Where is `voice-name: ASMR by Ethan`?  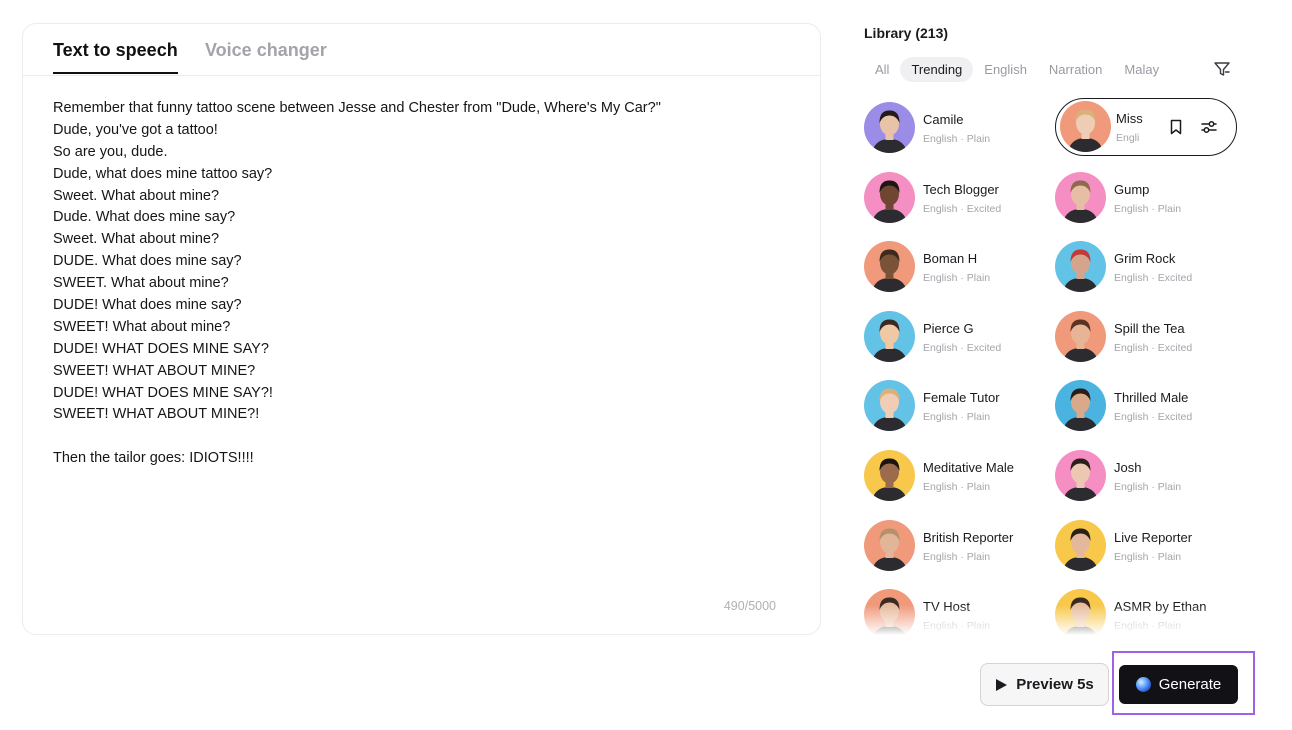 voice-name: ASMR by Ethan is located at coordinates (1160, 607).